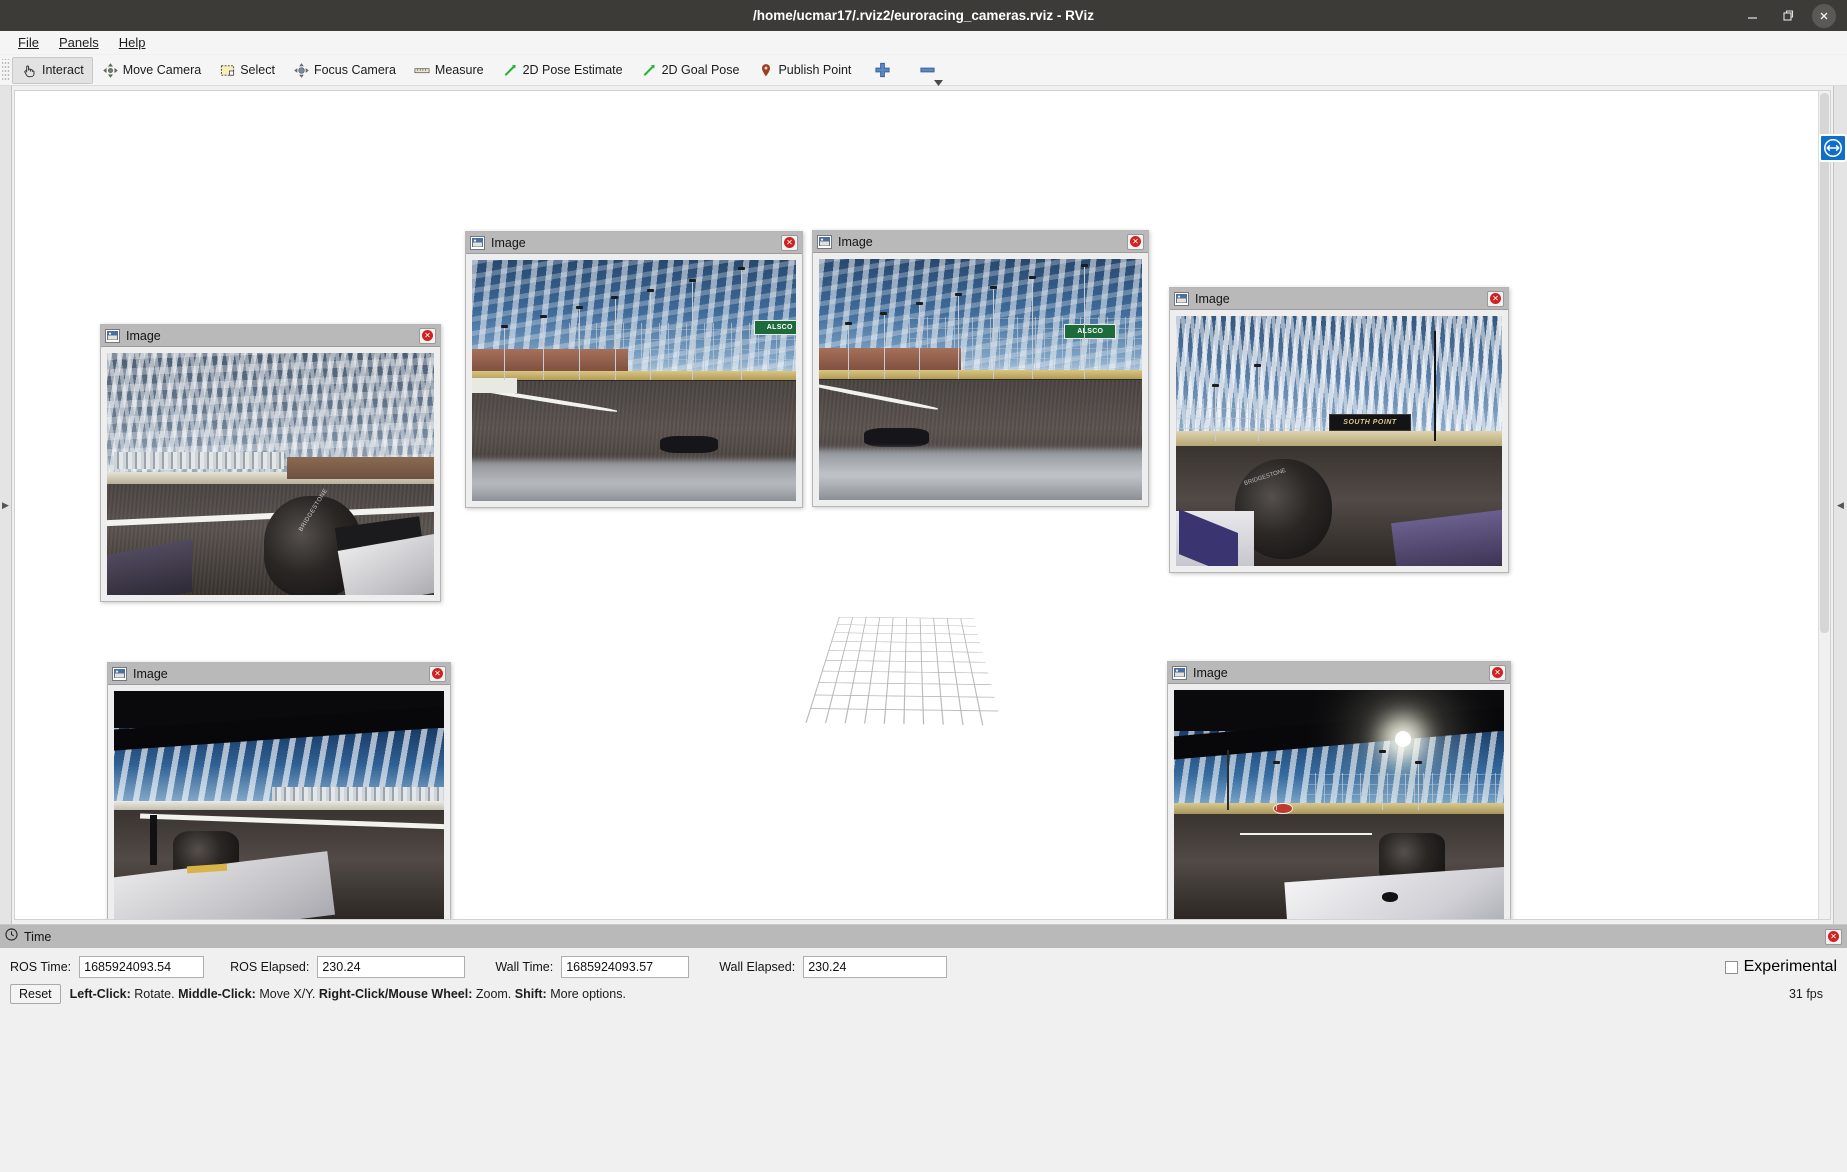 The width and height of the screenshot is (1847, 1172). What do you see at coordinates (931, 74) in the screenshot?
I see `remove-tool-icon` at bounding box center [931, 74].